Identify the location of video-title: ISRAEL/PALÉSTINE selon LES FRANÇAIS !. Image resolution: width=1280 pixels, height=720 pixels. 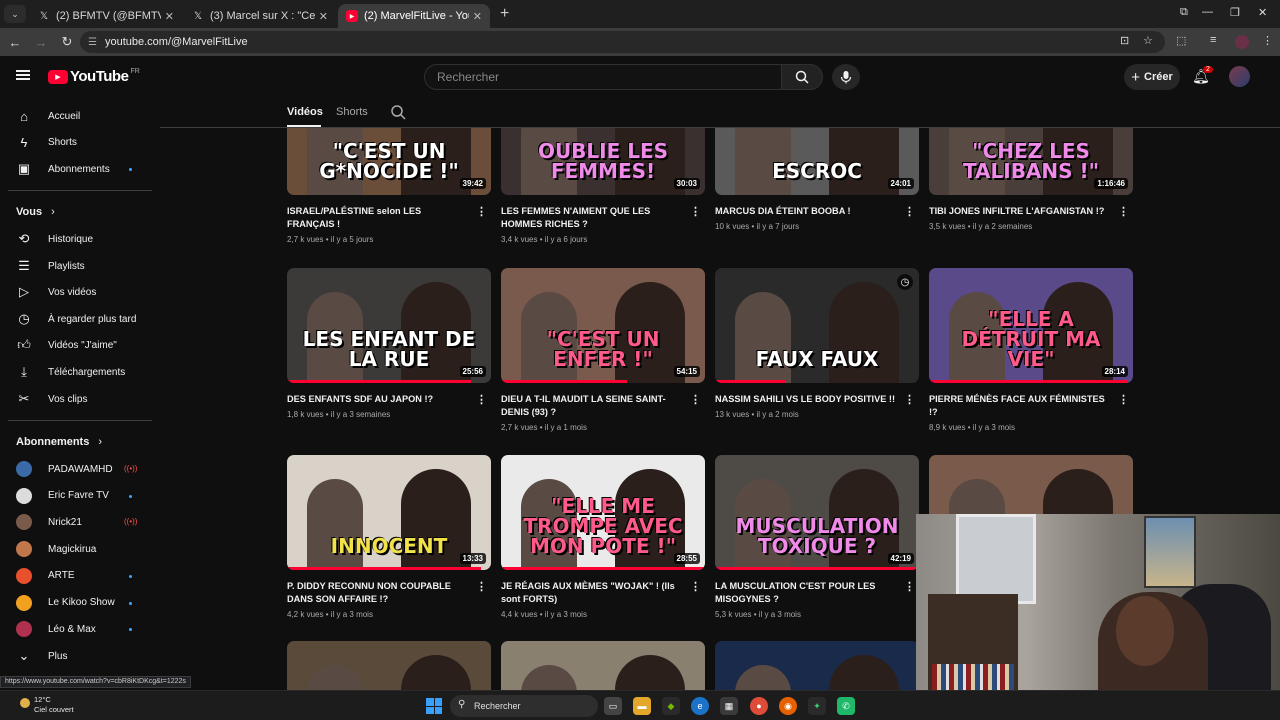
(379, 218).